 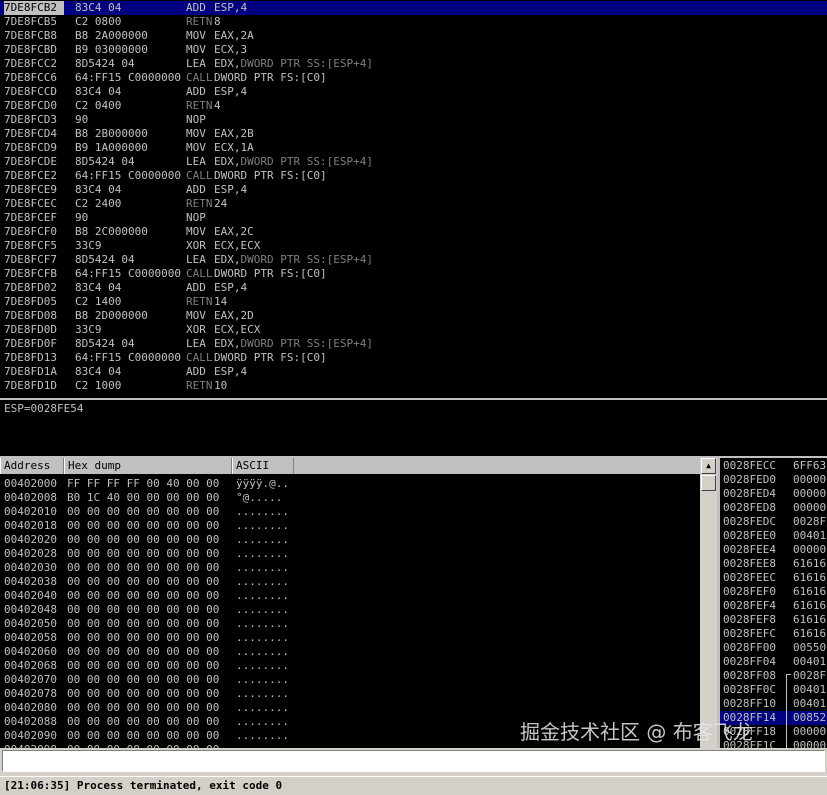 I want to click on instruction-operands: 24, so click(x=220, y=204).